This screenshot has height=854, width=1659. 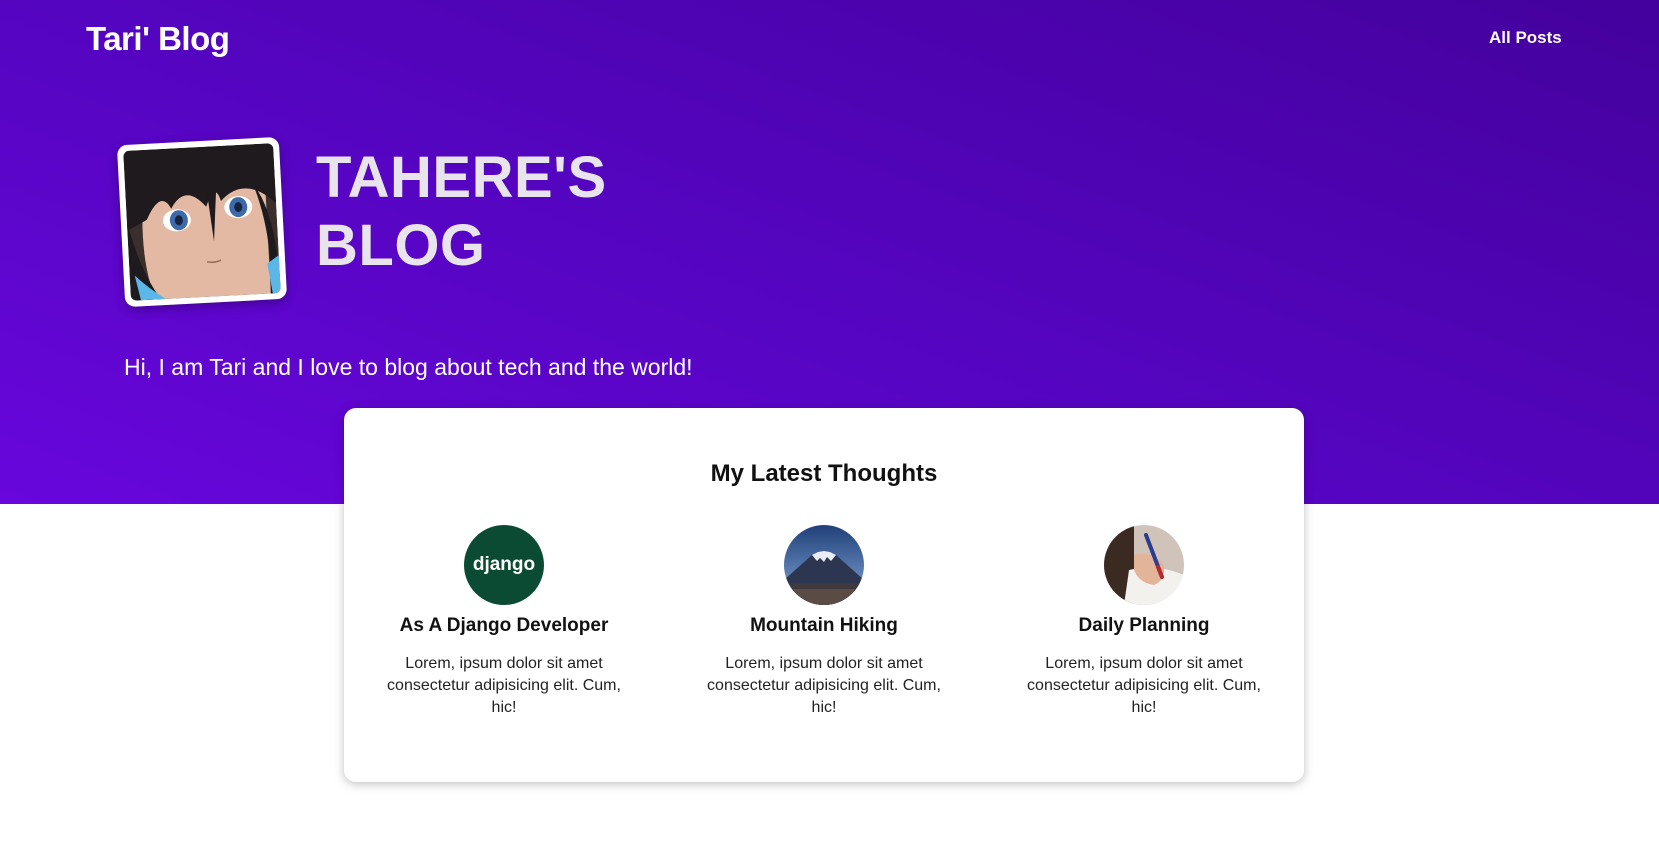 I want to click on nav-all-posts-link: All Posts, so click(x=1525, y=38).